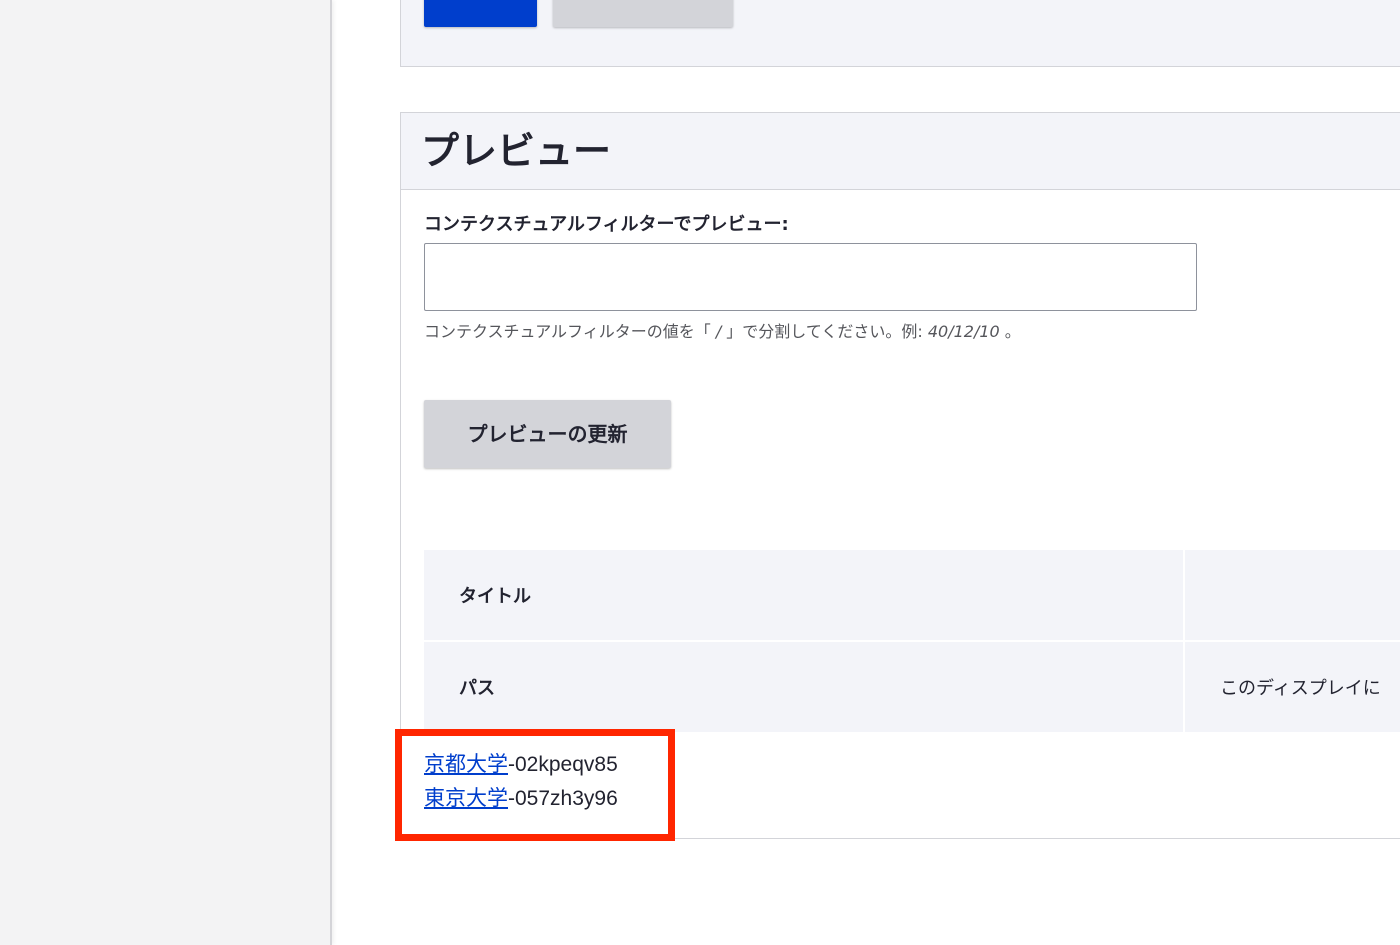 The image size is (1400, 945). I want to click on table-row-label: パス, so click(804, 686).